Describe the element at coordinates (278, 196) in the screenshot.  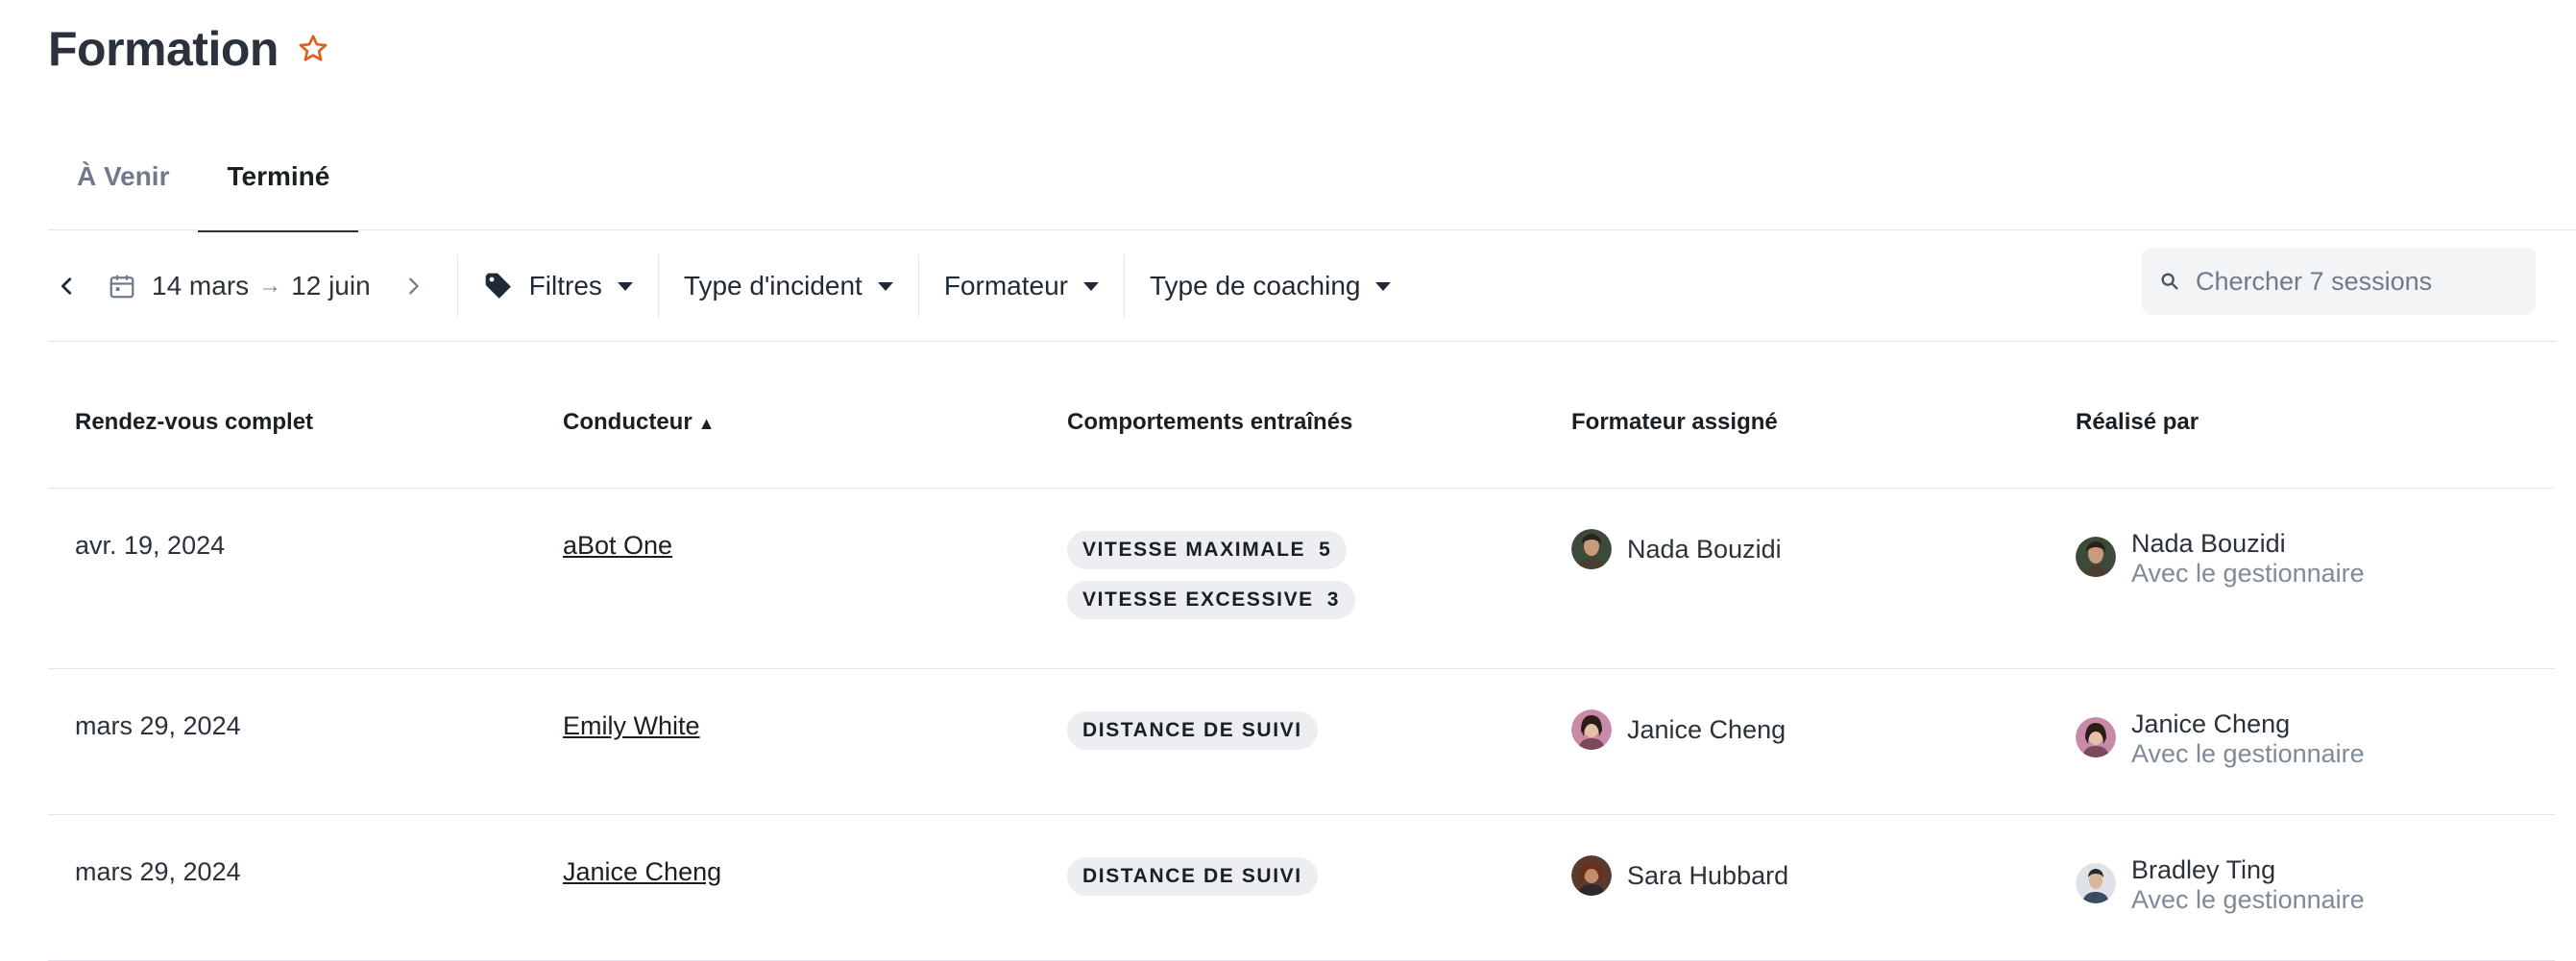
I see `tab-completed: Terminé` at that location.